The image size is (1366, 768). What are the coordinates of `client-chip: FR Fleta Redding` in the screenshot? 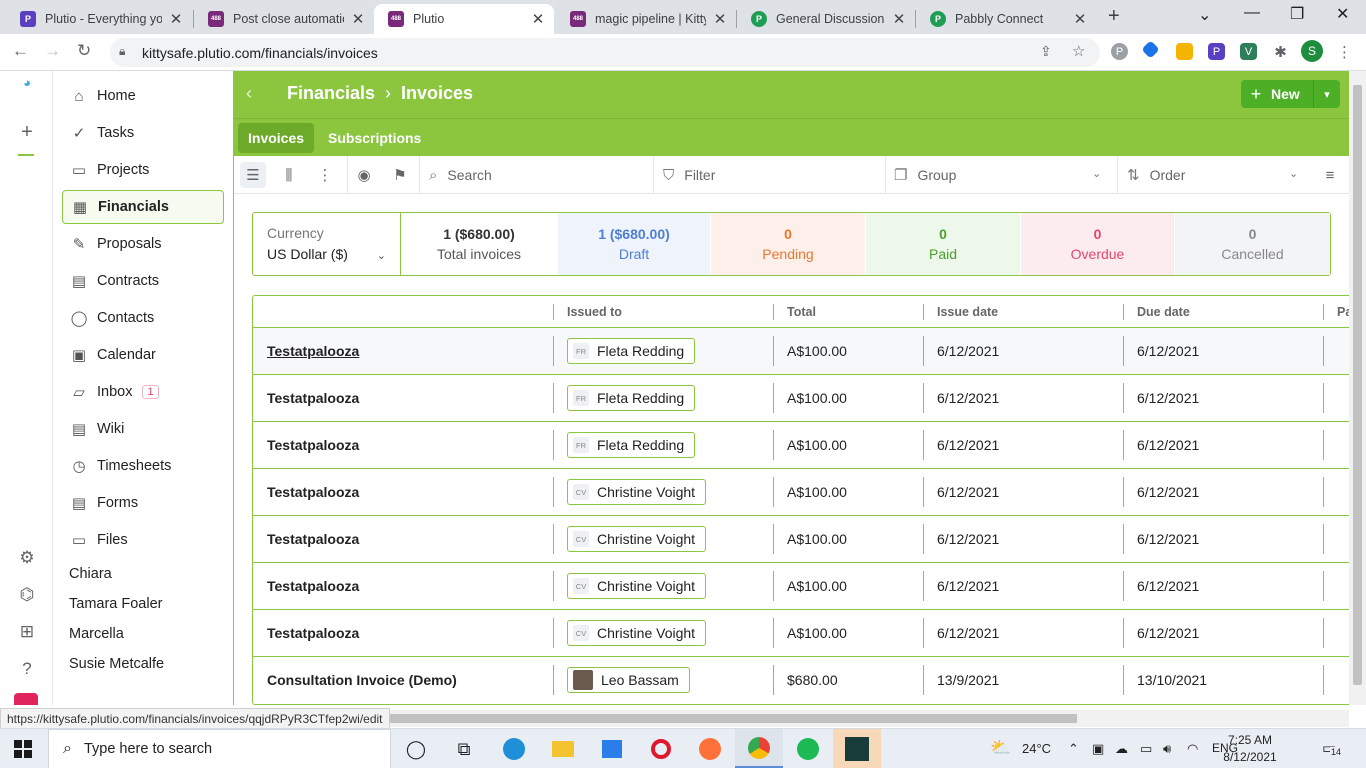 It's located at (631, 398).